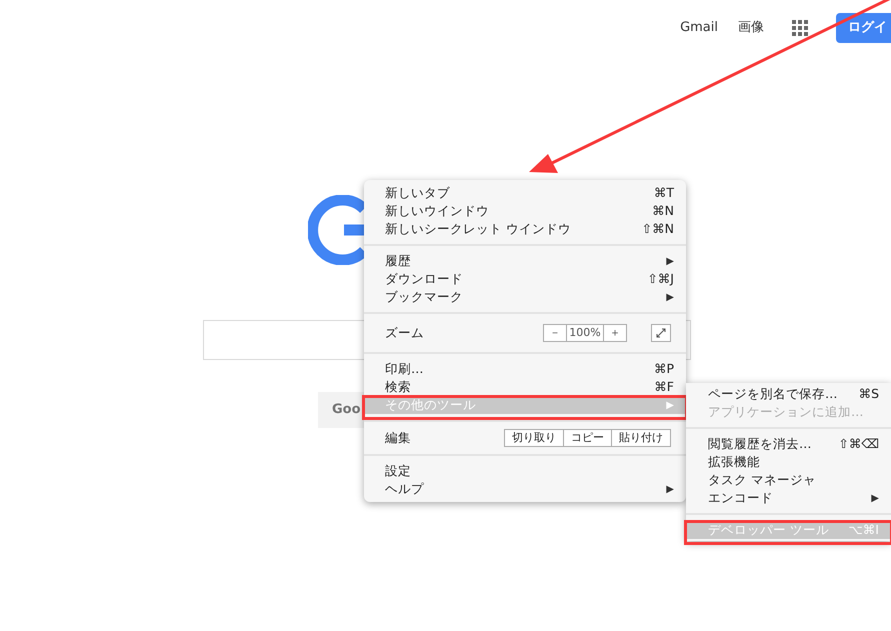 The height and width of the screenshot is (631, 891). I want to click on menu-label: 編集, so click(398, 437).